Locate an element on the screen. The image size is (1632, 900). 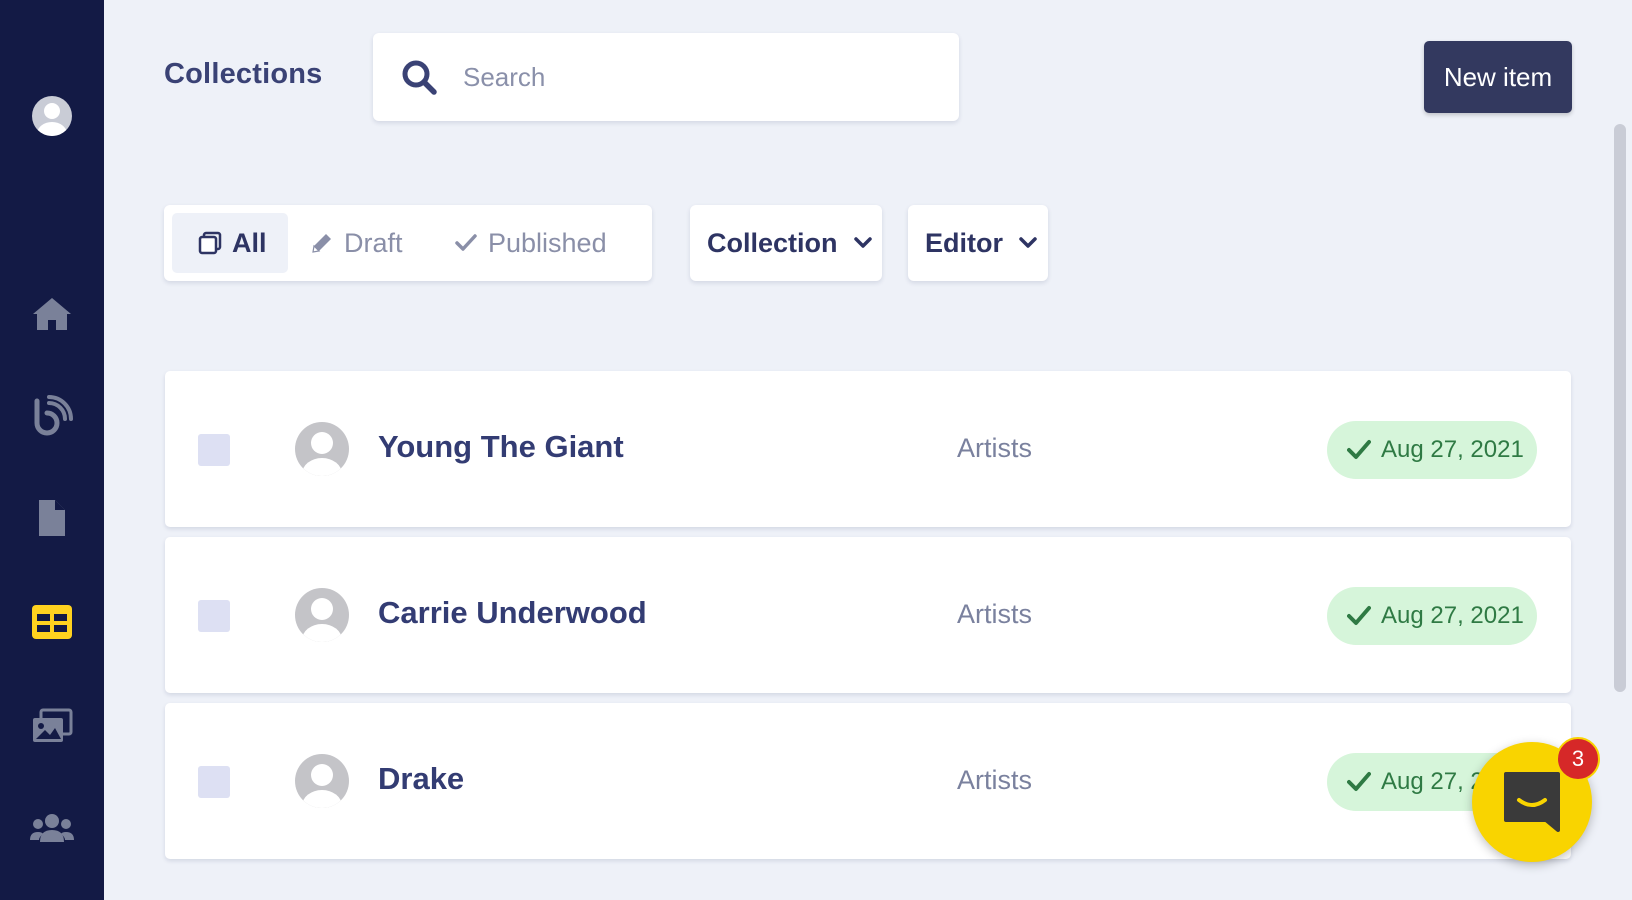
search-icon is located at coordinates (419, 77).